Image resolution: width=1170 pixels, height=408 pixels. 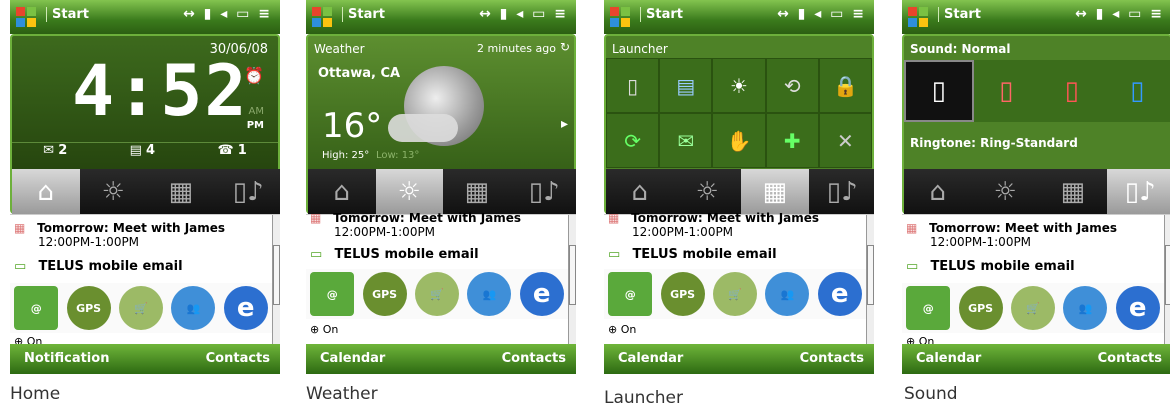 What do you see at coordinates (739, 17) in the screenshot?
I see `status-bar: Start ↔ ▮ ◂ ▭ ≡` at bounding box center [739, 17].